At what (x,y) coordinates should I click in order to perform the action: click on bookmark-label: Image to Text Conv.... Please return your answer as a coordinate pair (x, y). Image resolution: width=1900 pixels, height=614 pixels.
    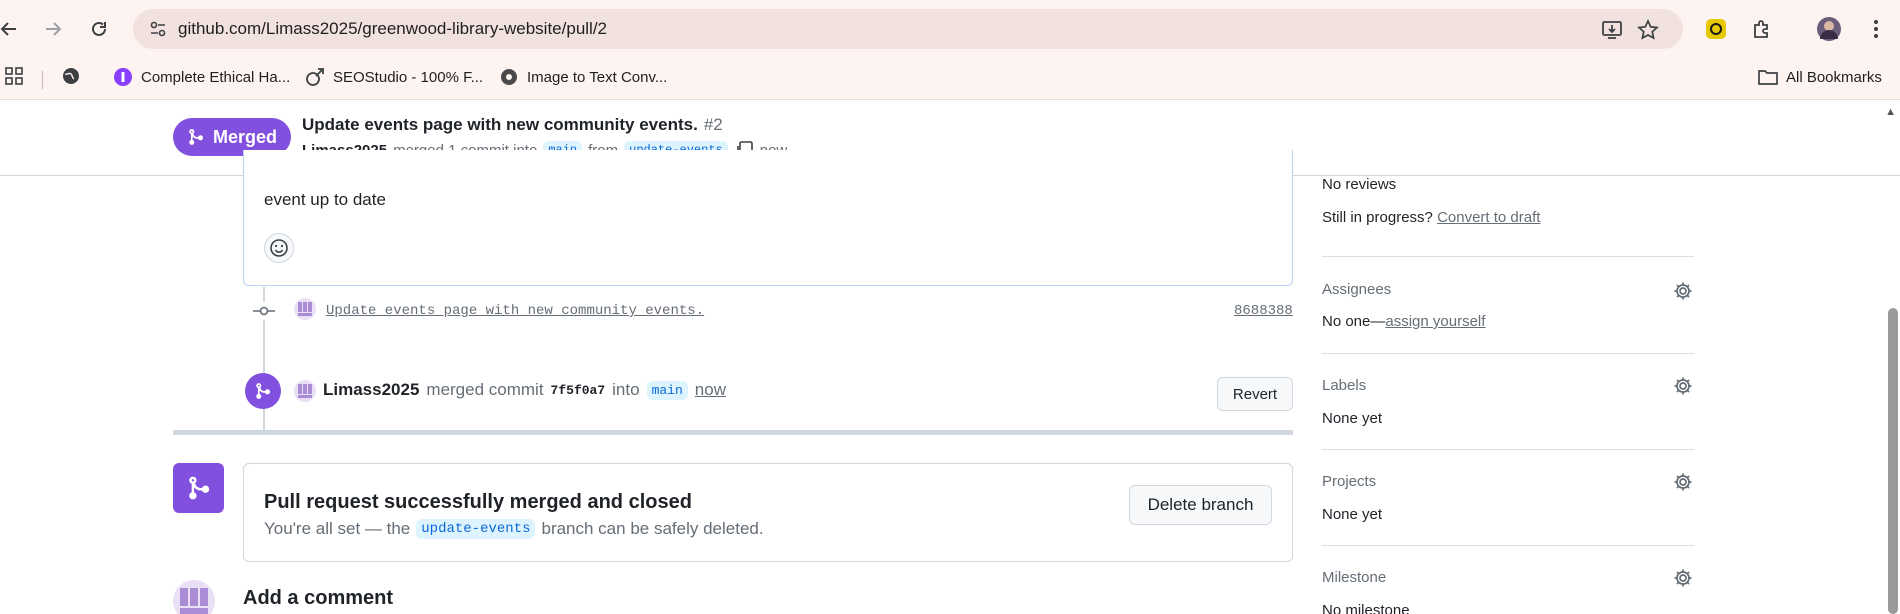
    Looking at the image, I should click on (597, 77).